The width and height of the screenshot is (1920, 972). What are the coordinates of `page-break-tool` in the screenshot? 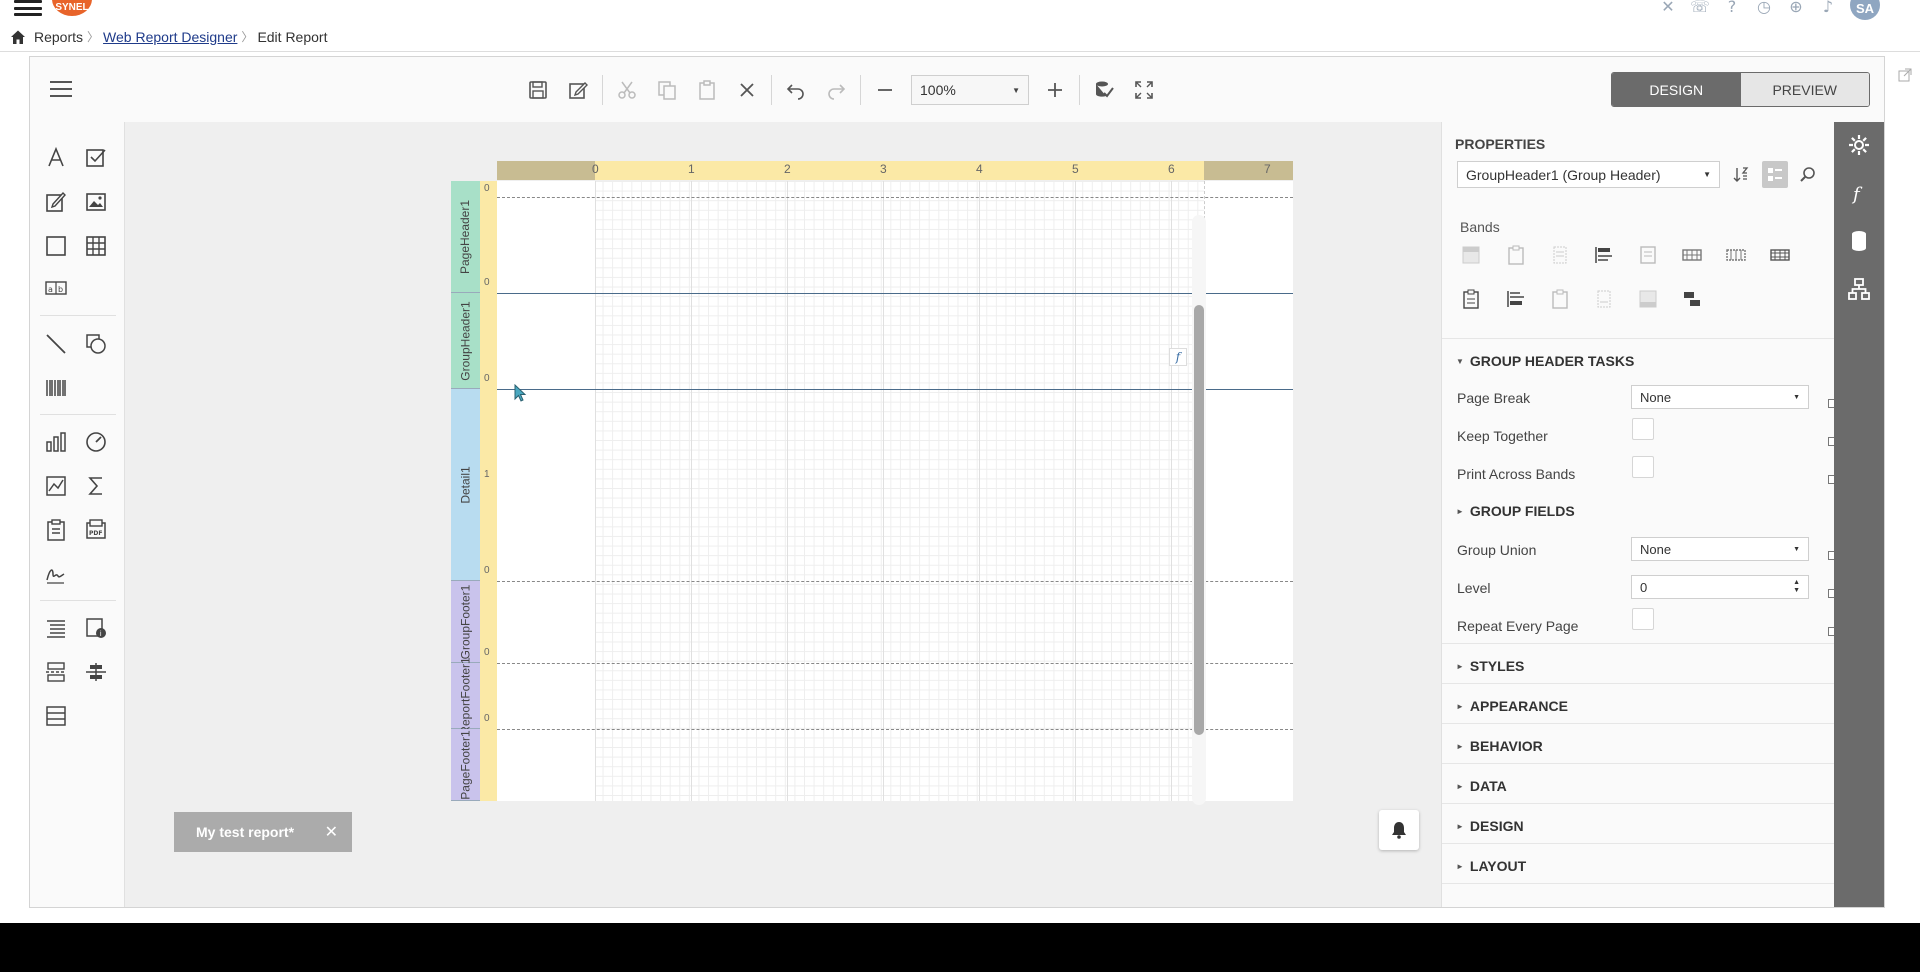 It's located at (56, 672).